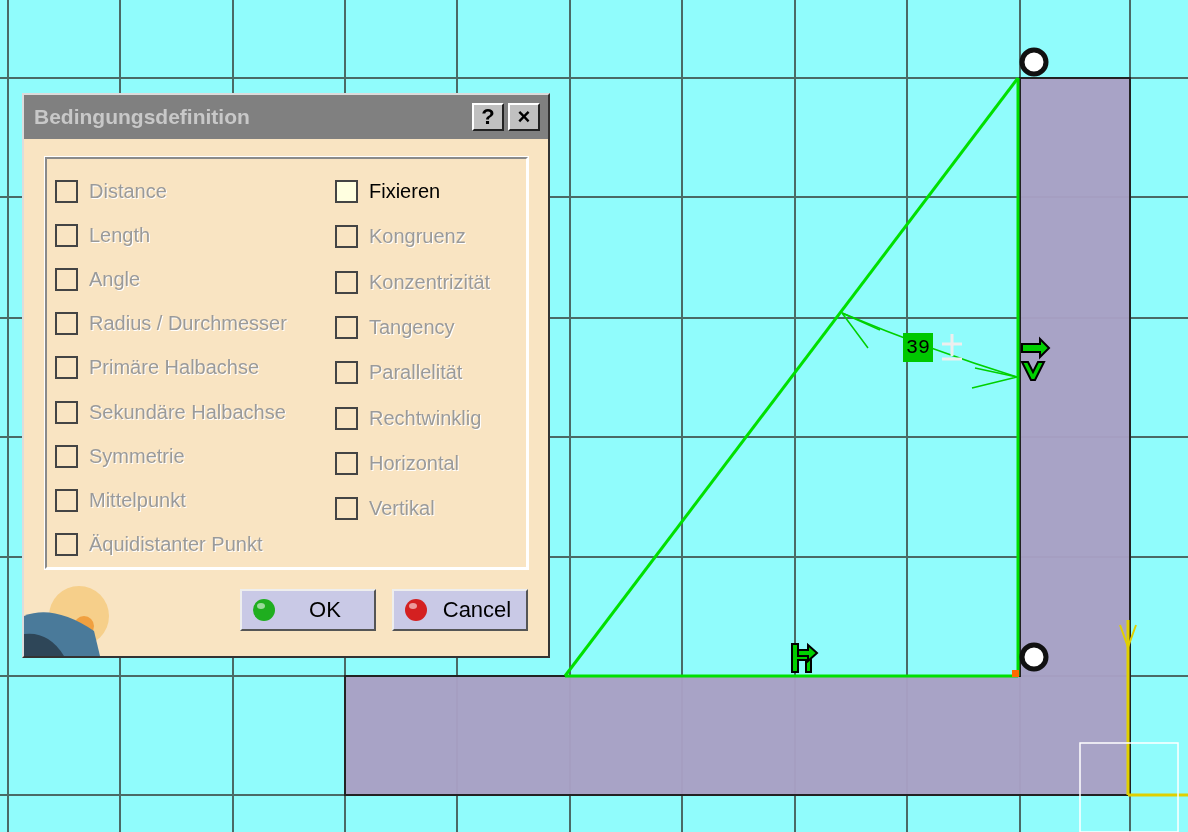 This screenshot has height=832, width=1188. Describe the element at coordinates (142, 117) in the screenshot. I see `dialog-title: Bedingungsdefinition` at that location.